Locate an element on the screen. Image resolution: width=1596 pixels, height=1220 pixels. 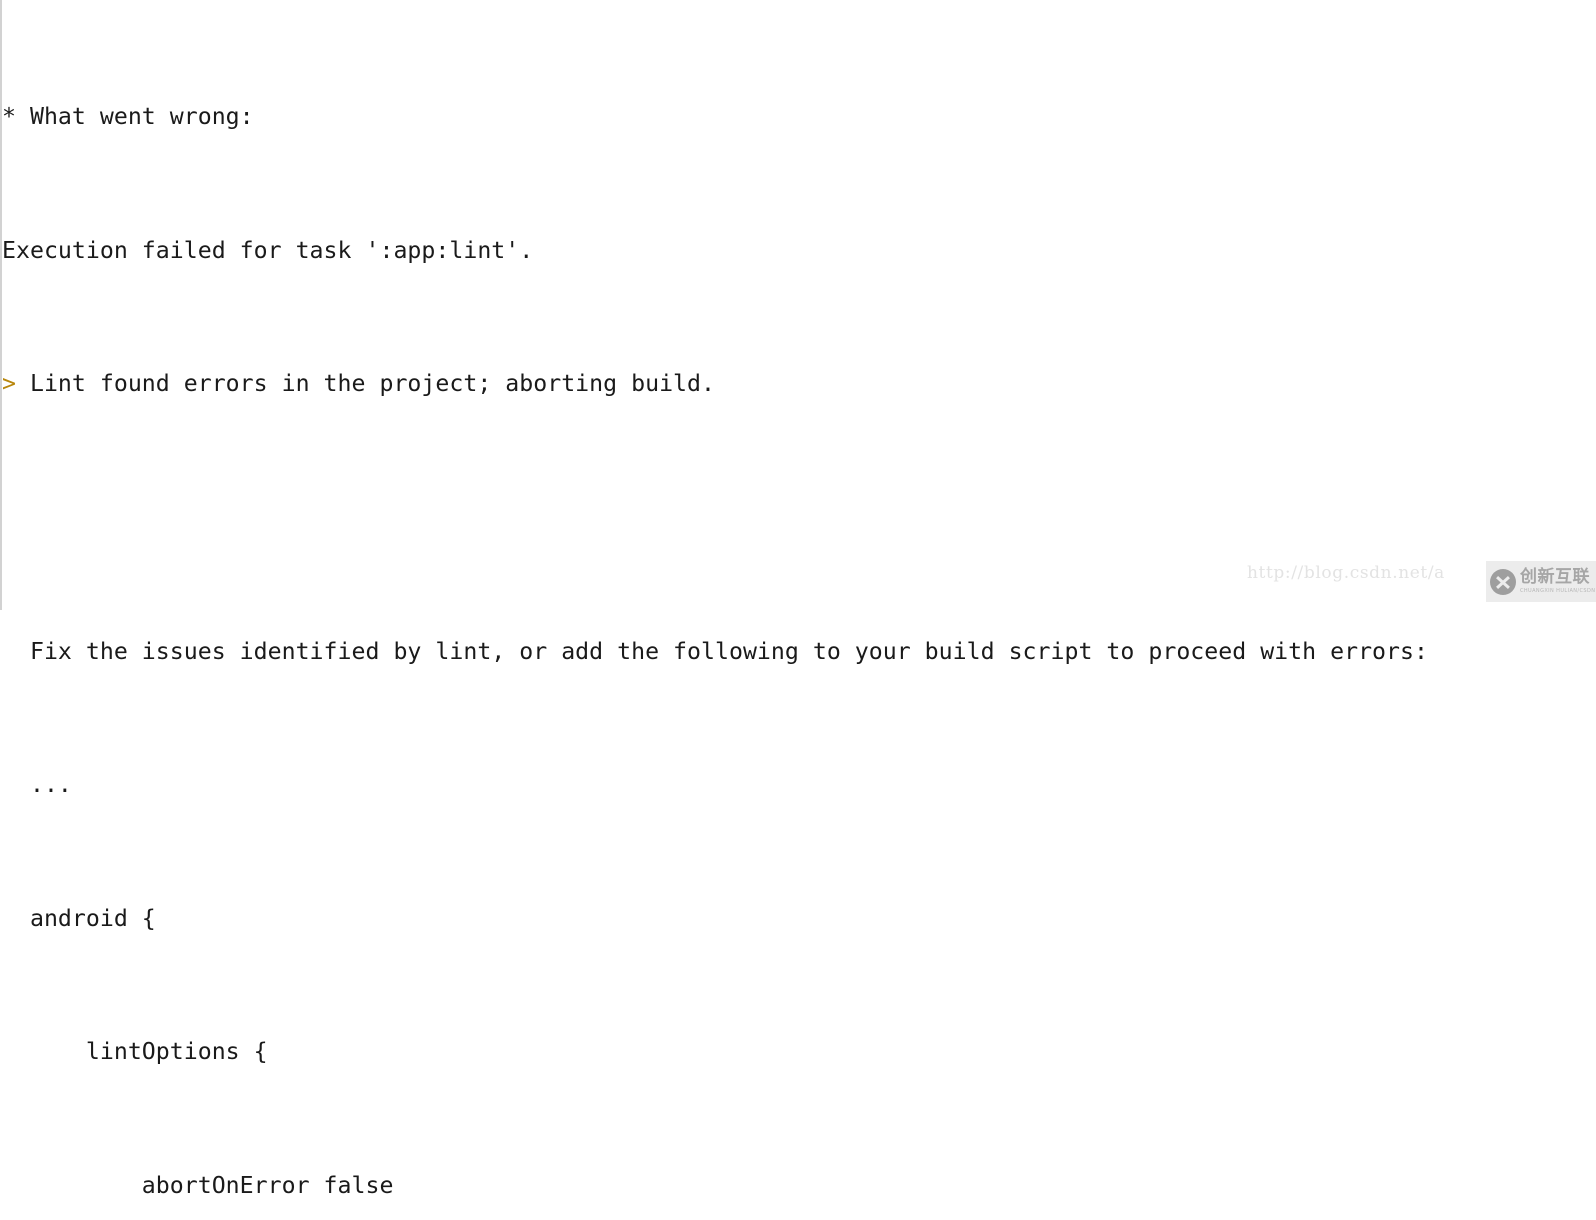
badge-brand-label: 创新互联 is located at coordinates (1555, 577).